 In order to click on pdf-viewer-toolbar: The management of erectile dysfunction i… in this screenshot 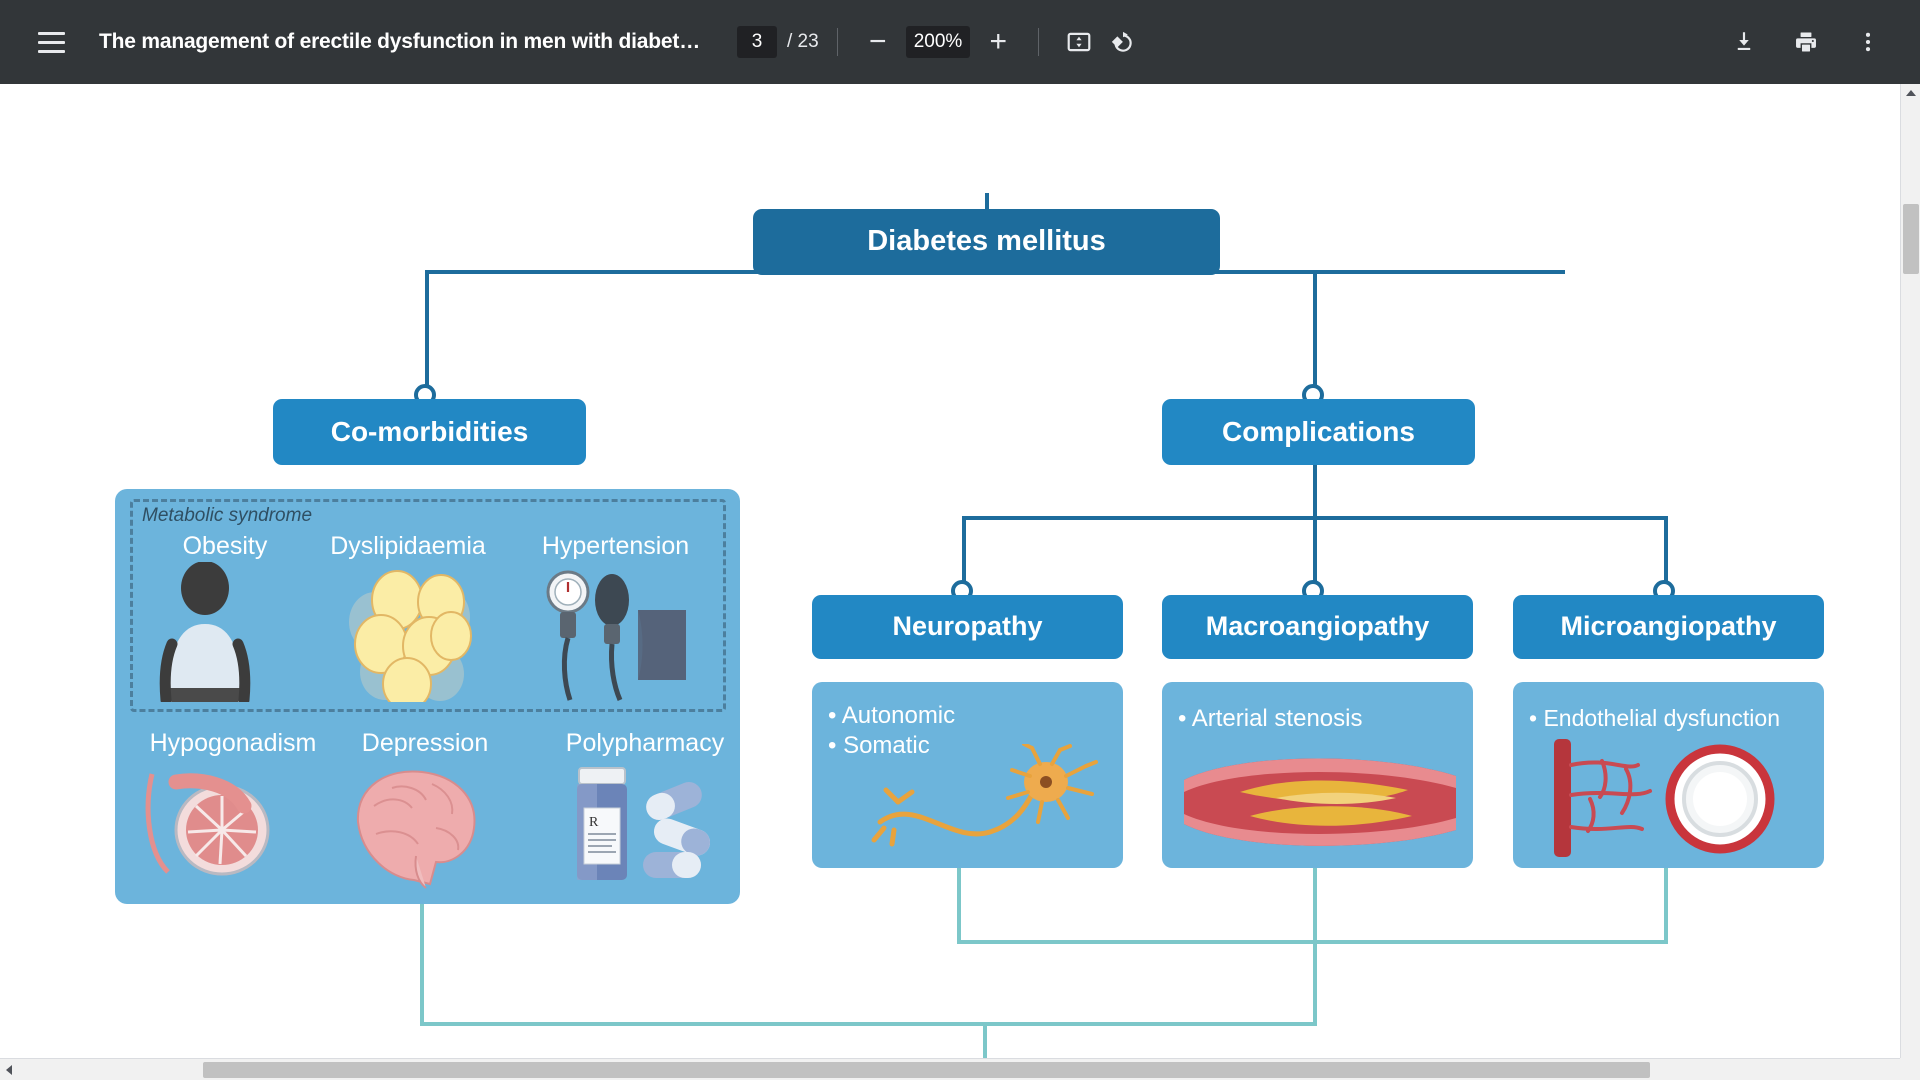, I will do `click(960, 42)`.